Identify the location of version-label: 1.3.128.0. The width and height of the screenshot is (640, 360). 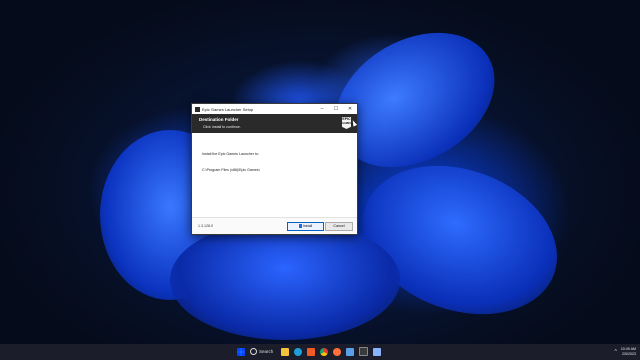
(205, 226).